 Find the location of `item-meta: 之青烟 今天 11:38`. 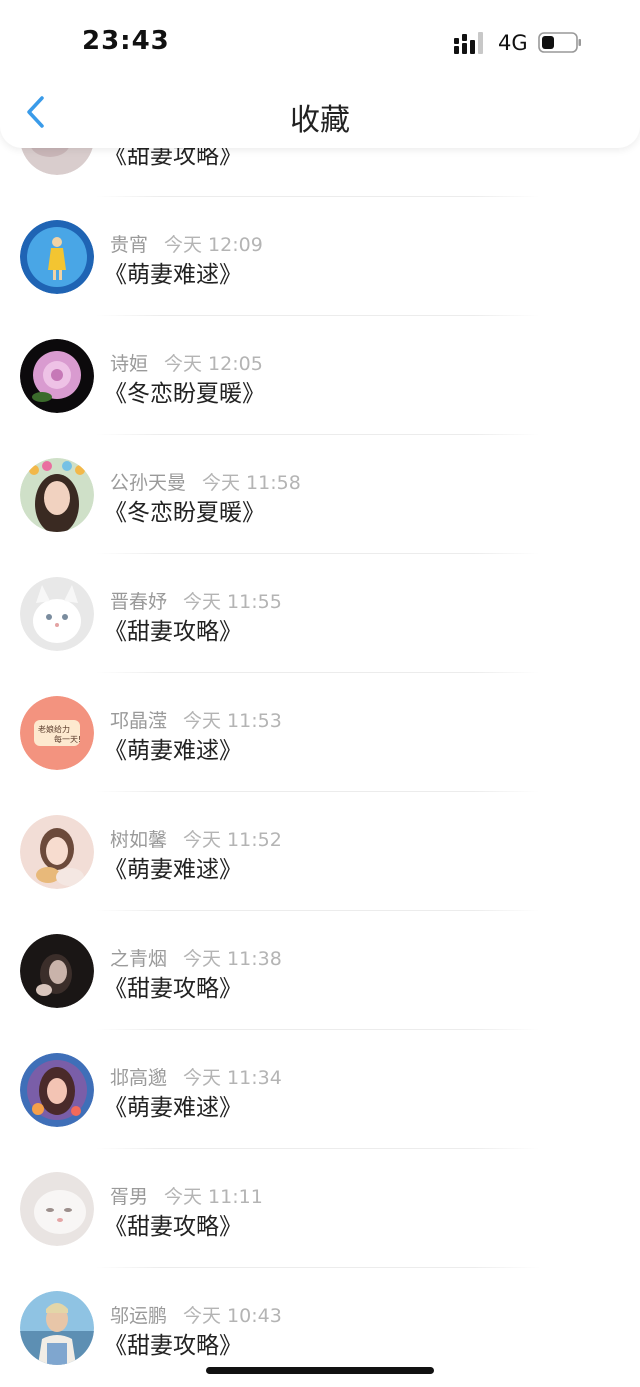

item-meta: 之青烟 今天 11:38 is located at coordinates (196, 957).